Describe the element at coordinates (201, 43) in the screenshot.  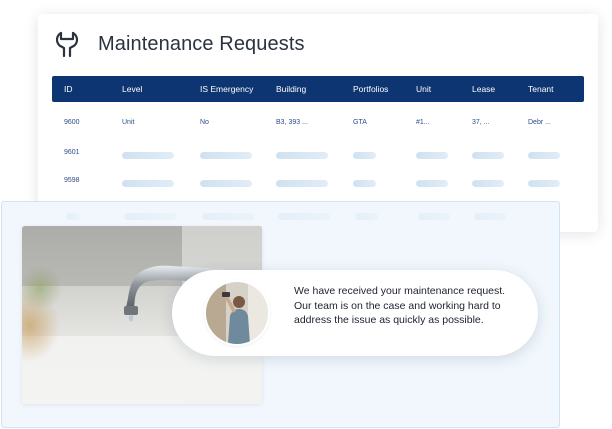
I see `page-title: Maintenance Requests` at that location.